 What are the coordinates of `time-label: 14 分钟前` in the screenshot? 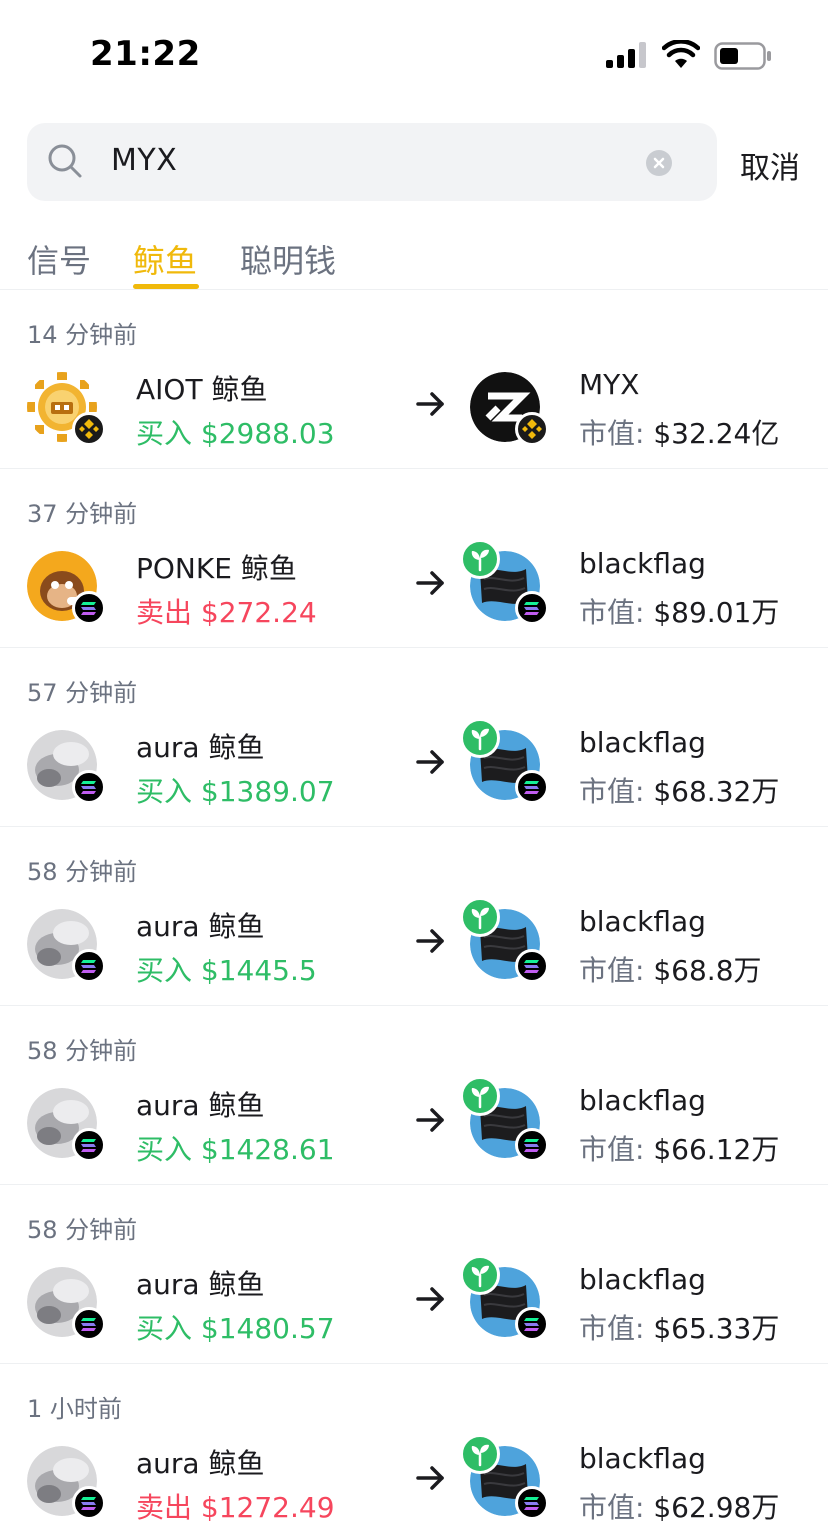 It's located at (82, 335).